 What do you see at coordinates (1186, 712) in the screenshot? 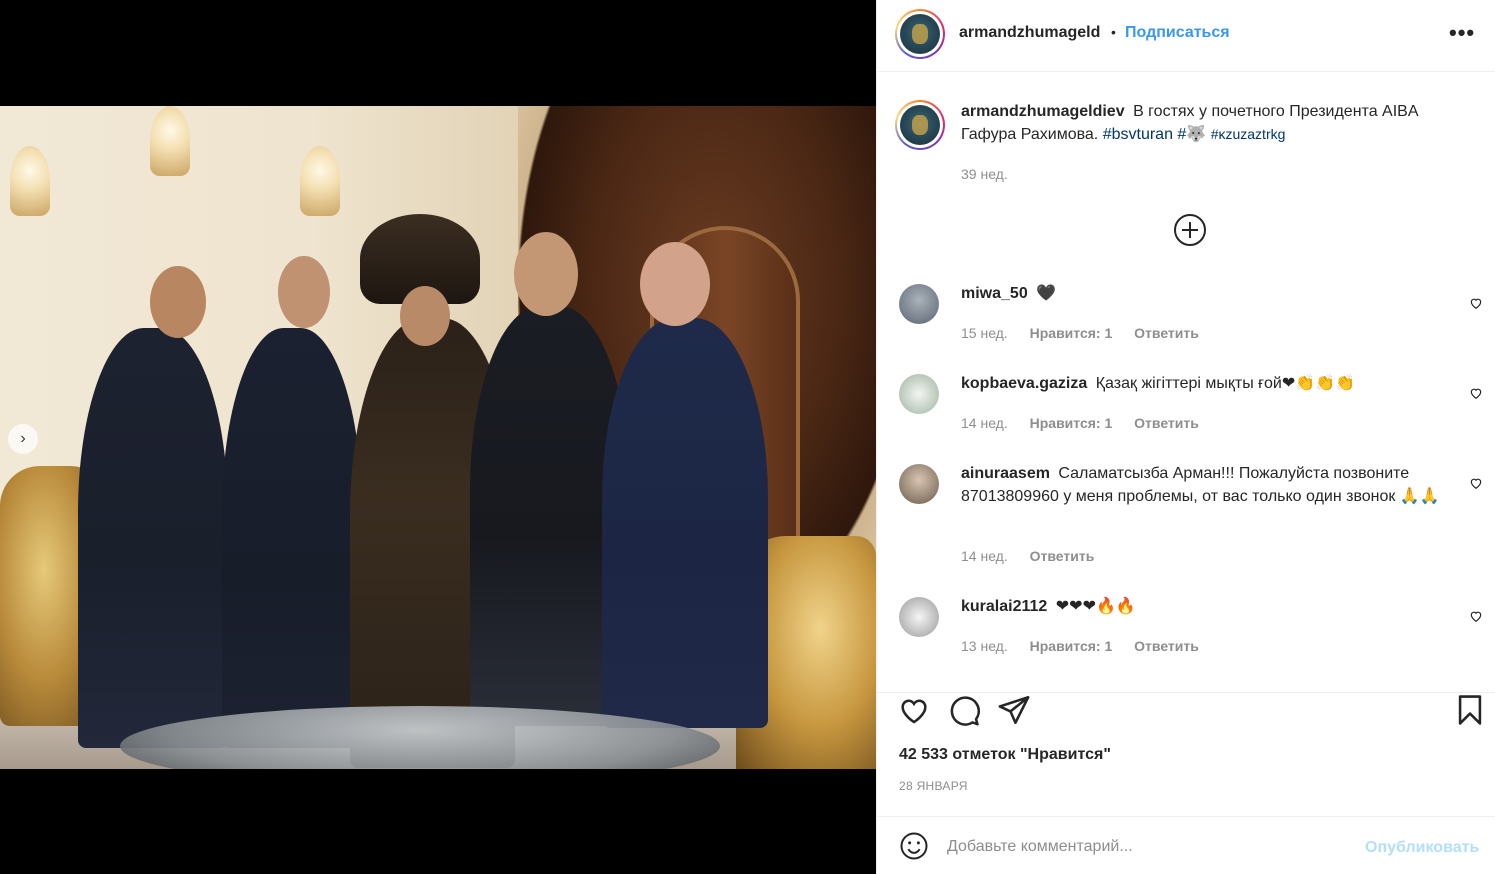
I see `post-actions-bar` at bounding box center [1186, 712].